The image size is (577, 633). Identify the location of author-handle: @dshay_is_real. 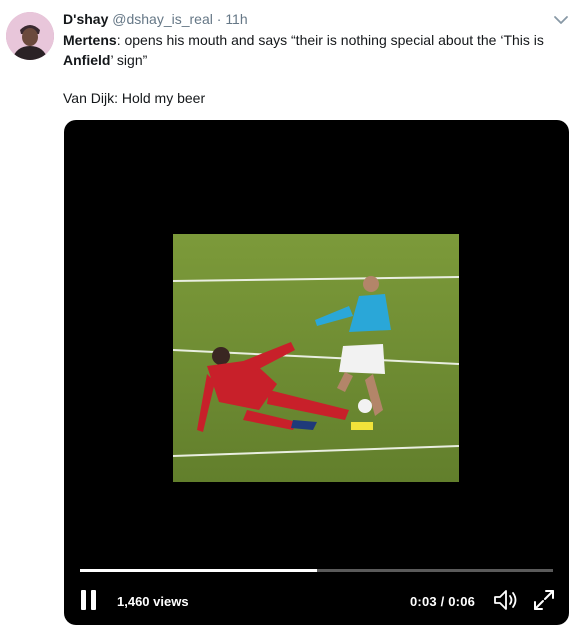
(162, 19).